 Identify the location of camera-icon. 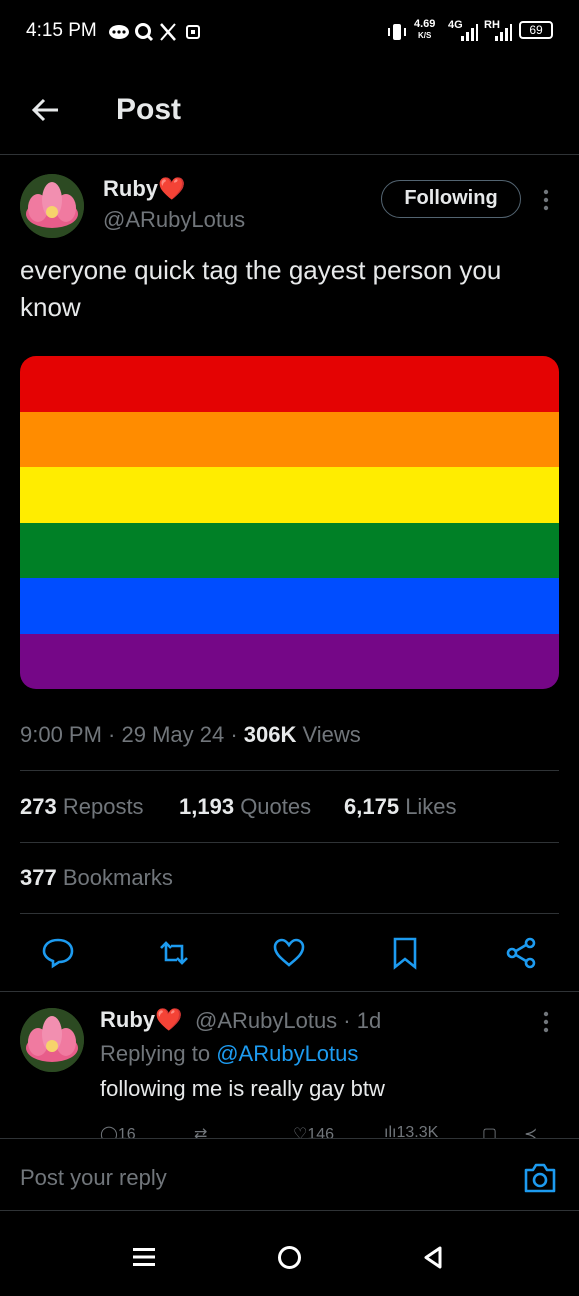
(540, 1178).